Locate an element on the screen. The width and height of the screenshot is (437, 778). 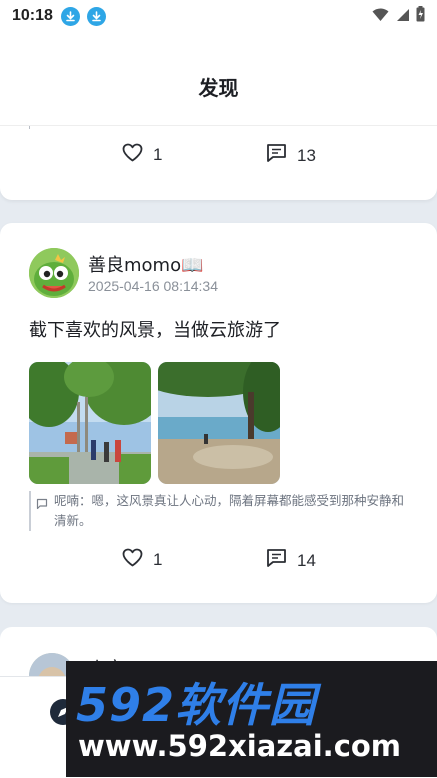
watermark-overlay: 592软件园 www.592xiazai.com is located at coordinates (251, 719).